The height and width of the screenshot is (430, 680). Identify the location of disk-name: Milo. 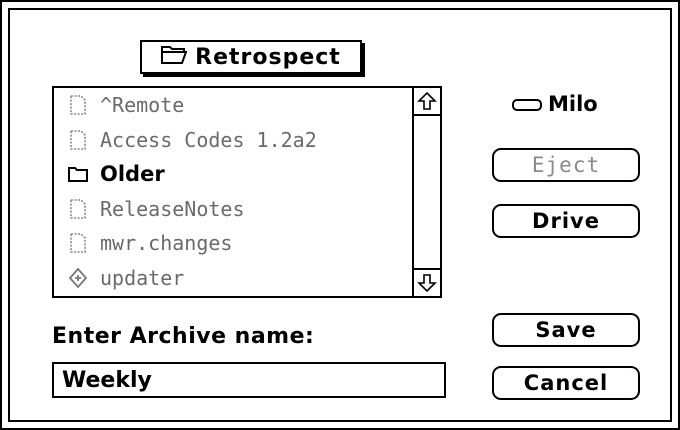
(555, 104).